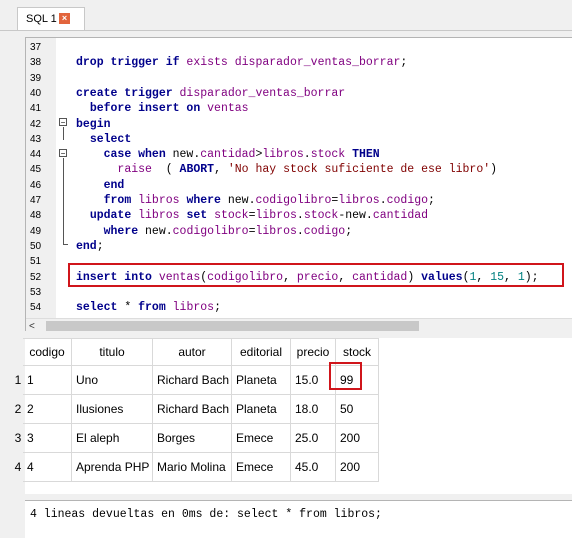 This screenshot has height=538, width=572. I want to click on column-header-titulo: titulo, so click(112, 352).